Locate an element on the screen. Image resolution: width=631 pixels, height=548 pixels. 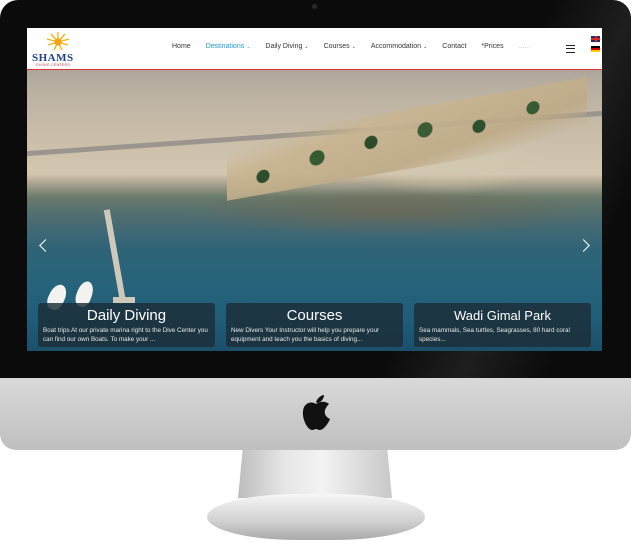
menu-item-daily-diving: Daily Diving ⌄ is located at coordinates (286, 46).